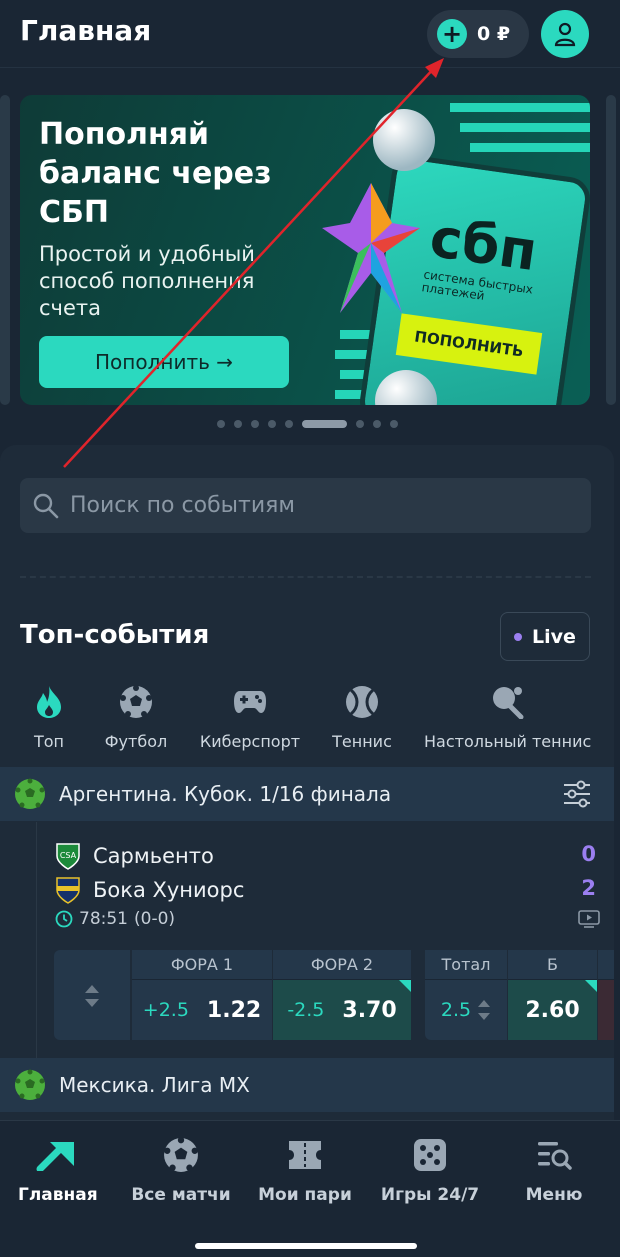 The image size is (620, 1257). I want to click on handicap: +2.5, so click(165, 1010).